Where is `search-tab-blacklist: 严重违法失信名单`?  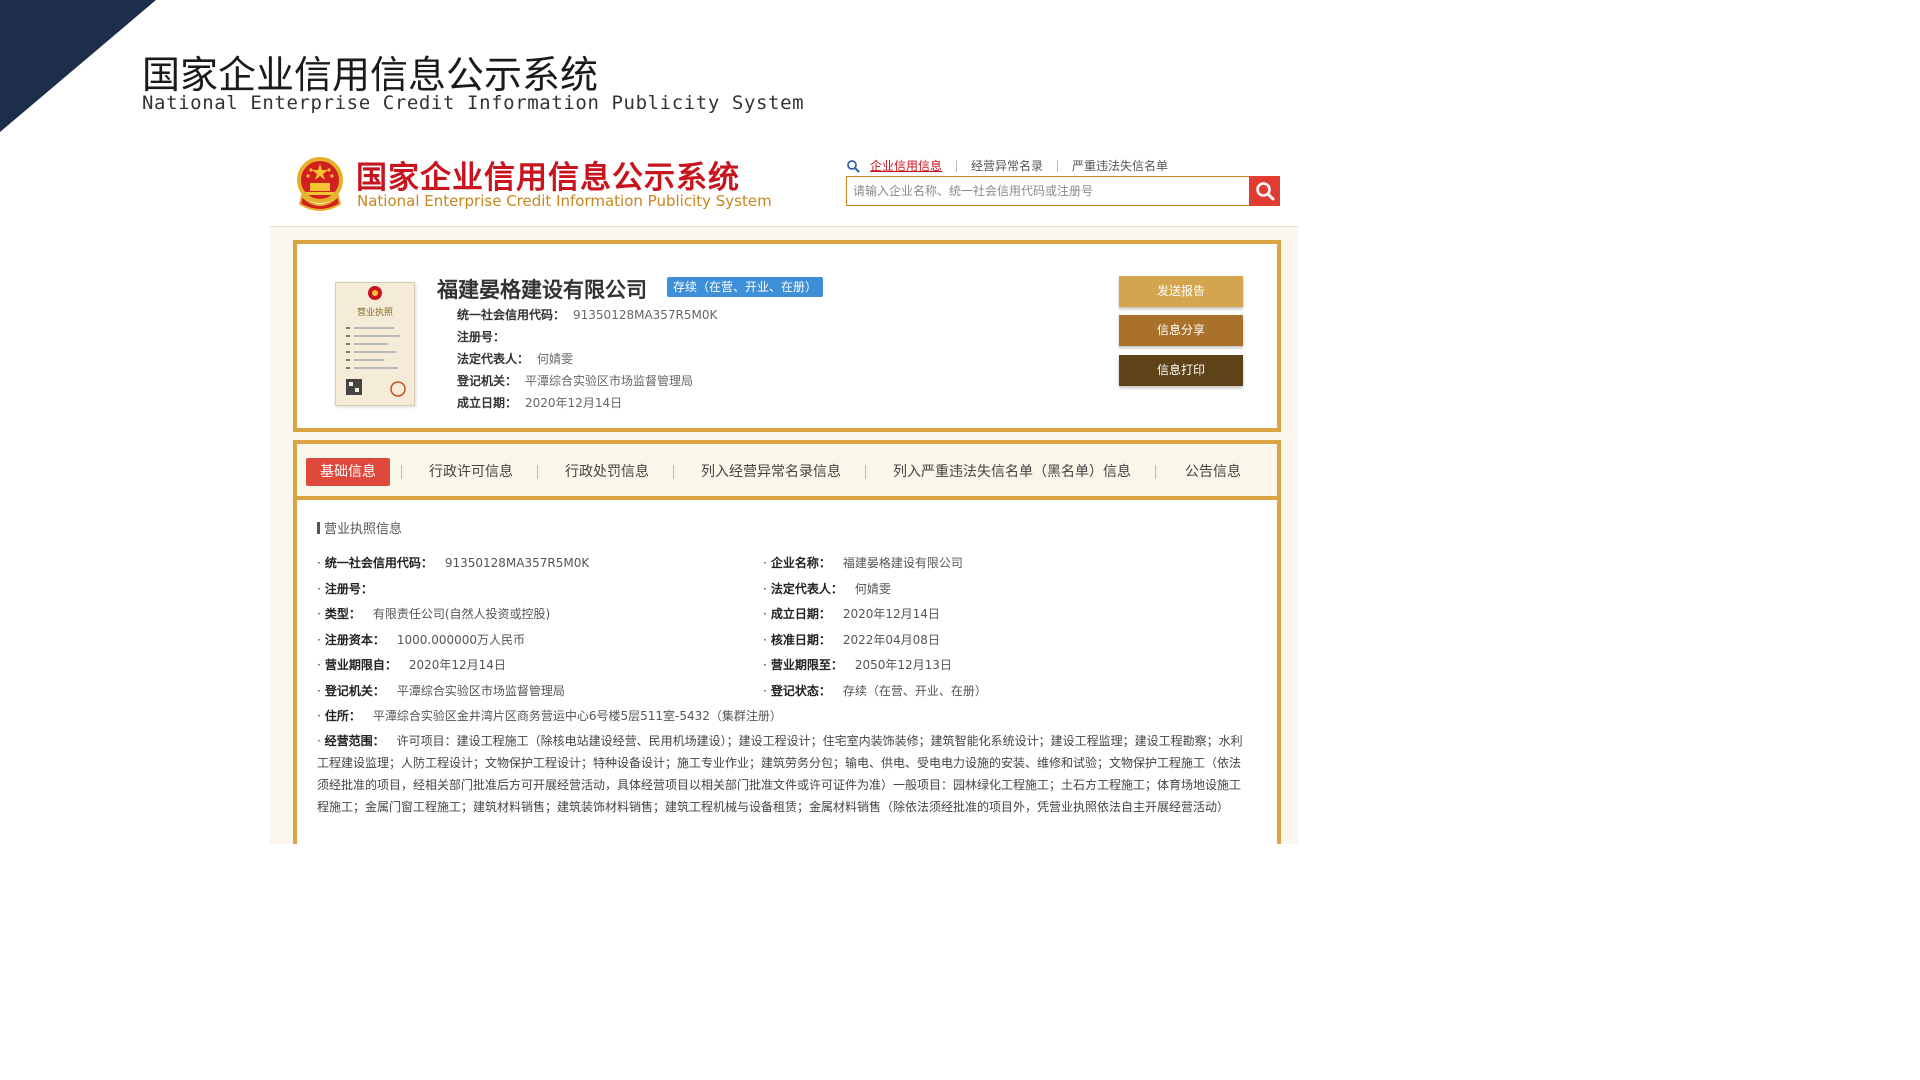
search-tab-blacklist: 严重违法失信名单 is located at coordinates (1120, 165).